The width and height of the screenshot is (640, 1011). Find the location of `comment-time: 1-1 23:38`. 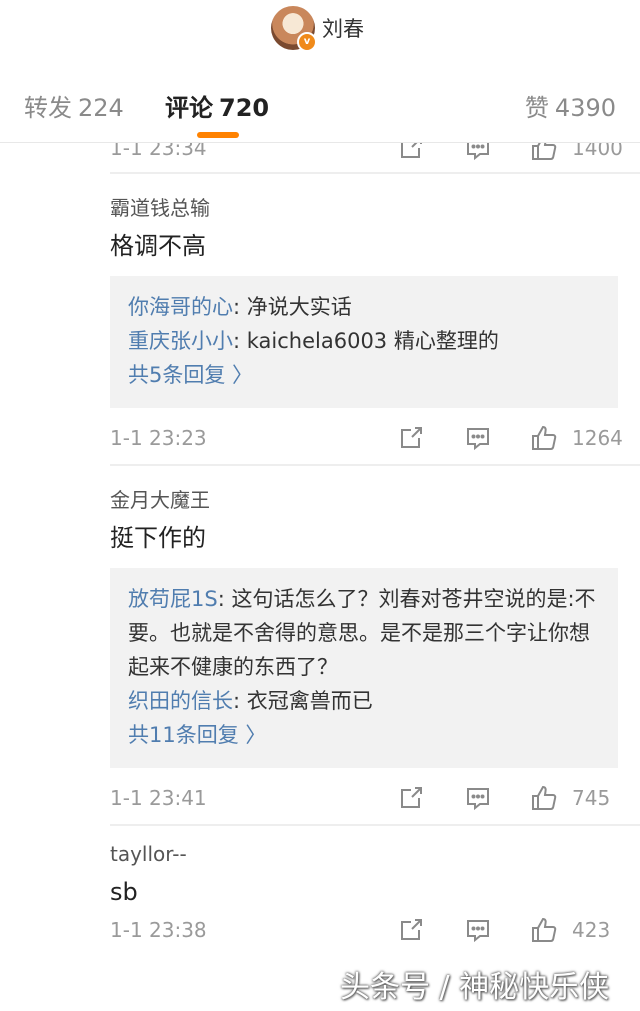

comment-time: 1-1 23:38 is located at coordinates (158, 930).